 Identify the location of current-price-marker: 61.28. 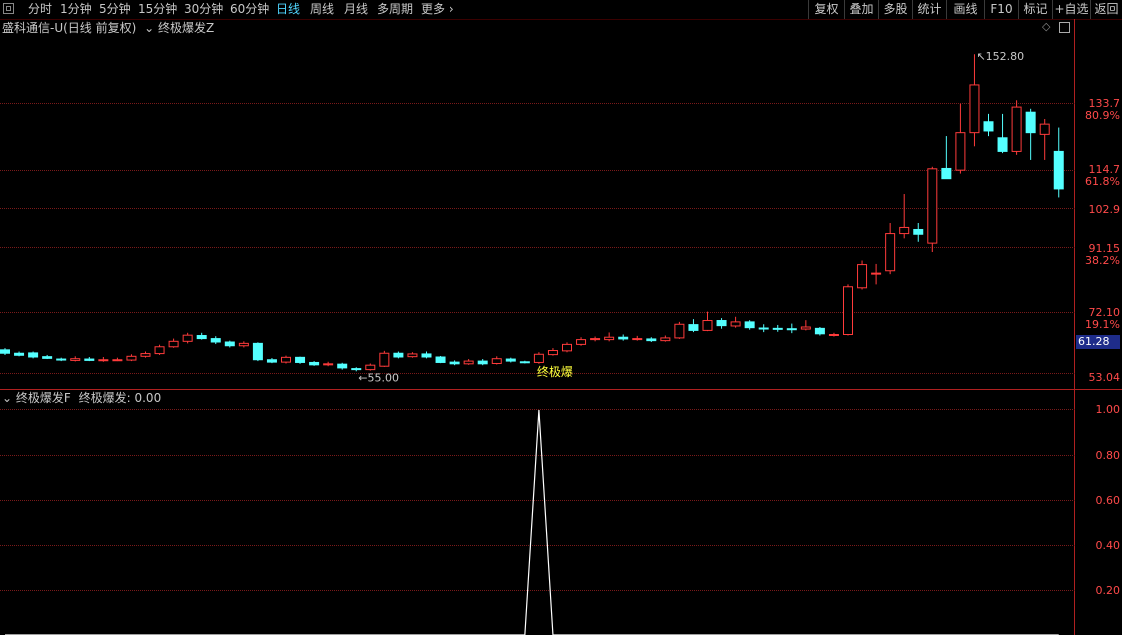
(1098, 342).